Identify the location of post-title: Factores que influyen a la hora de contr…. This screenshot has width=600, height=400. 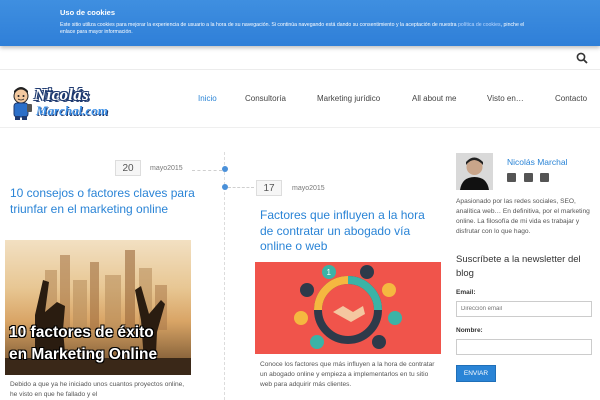
(350, 231).